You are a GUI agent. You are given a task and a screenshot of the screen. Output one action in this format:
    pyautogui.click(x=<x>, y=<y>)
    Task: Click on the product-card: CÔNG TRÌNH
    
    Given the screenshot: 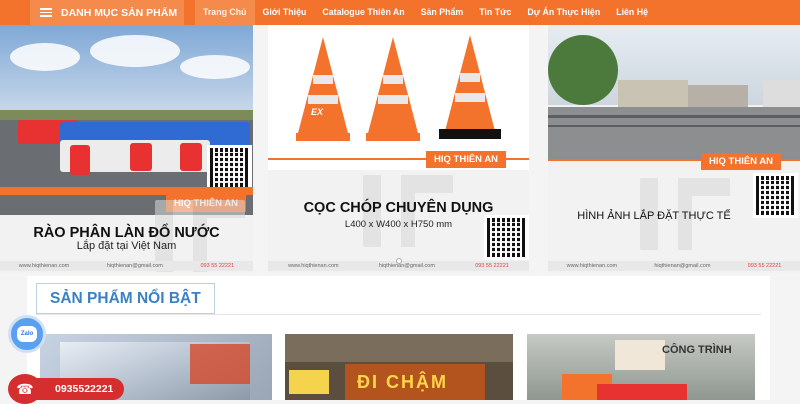 What is the action you would take?
    pyautogui.click(x=641, y=367)
    